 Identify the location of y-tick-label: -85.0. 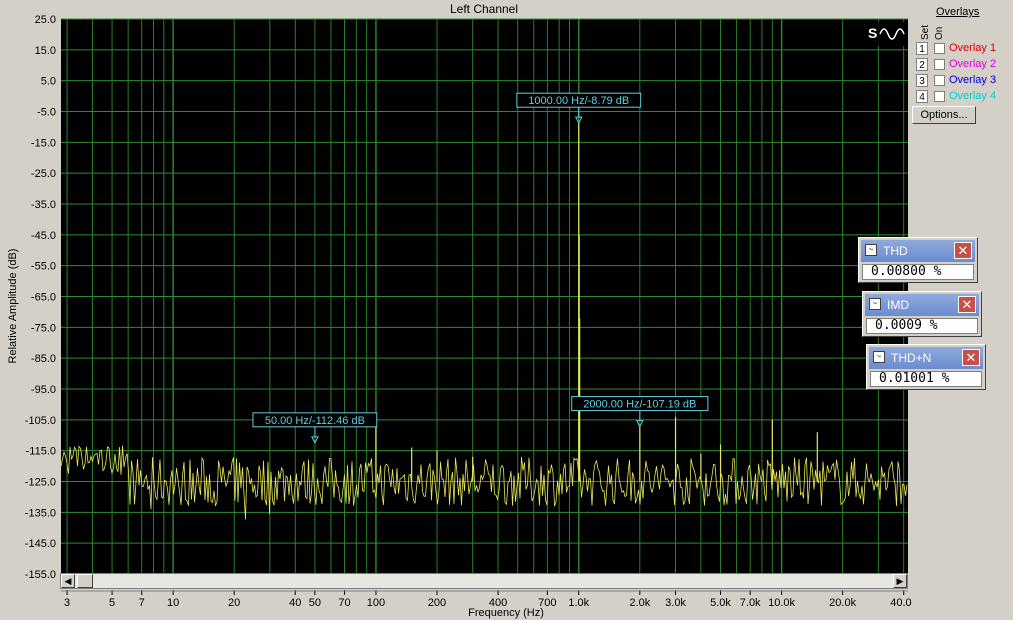
(43, 359).